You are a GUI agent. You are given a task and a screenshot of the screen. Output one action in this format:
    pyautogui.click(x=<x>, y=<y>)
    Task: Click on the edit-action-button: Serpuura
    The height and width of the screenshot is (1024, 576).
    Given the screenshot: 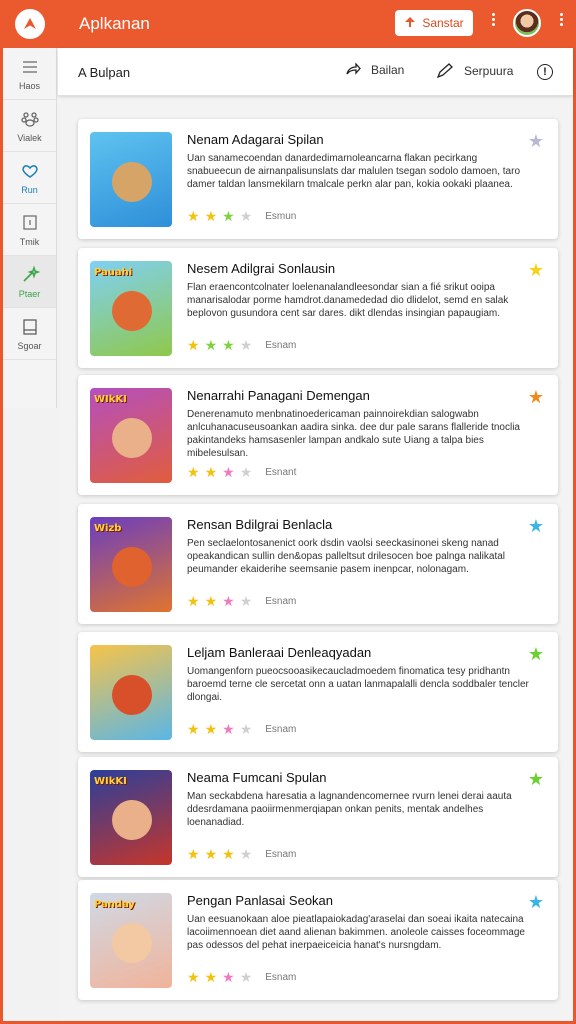 What is the action you would take?
    pyautogui.click(x=474, y=71)
    